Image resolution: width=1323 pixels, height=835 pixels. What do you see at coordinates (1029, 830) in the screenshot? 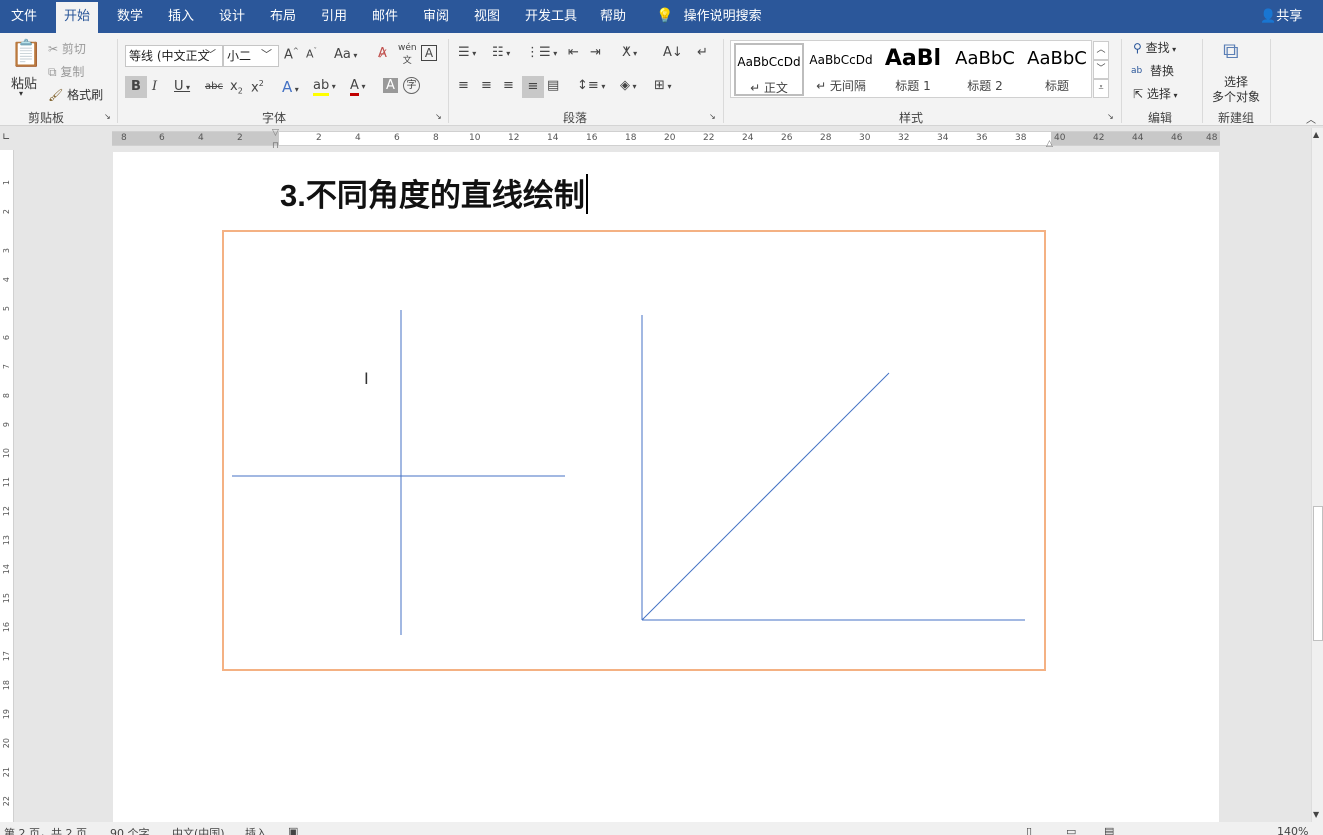
I see `read-mode-icon: ▯` at bounding box center [1029, 830].